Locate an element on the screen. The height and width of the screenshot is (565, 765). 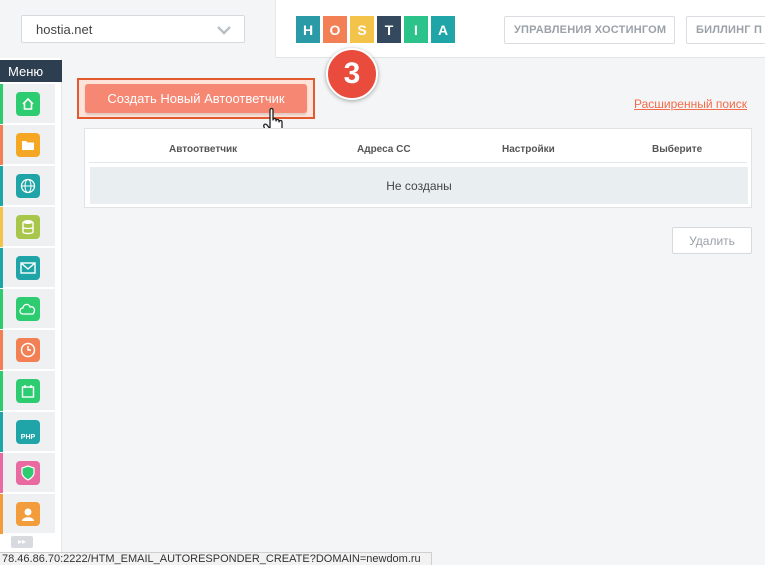
logo-letter-h: H is located at coordinates (308, 29).